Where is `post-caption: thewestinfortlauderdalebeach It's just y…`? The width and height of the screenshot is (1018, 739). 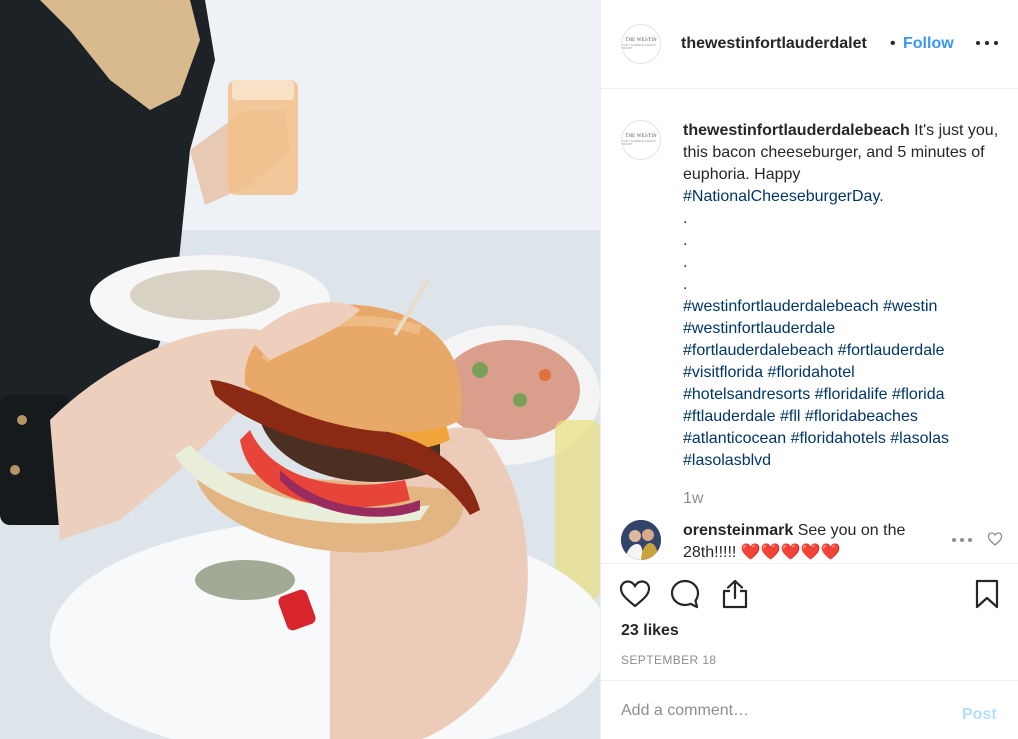
post-caption: thewestinfortlauderdalebeach It's just y… is located at coordinates (842, 296).